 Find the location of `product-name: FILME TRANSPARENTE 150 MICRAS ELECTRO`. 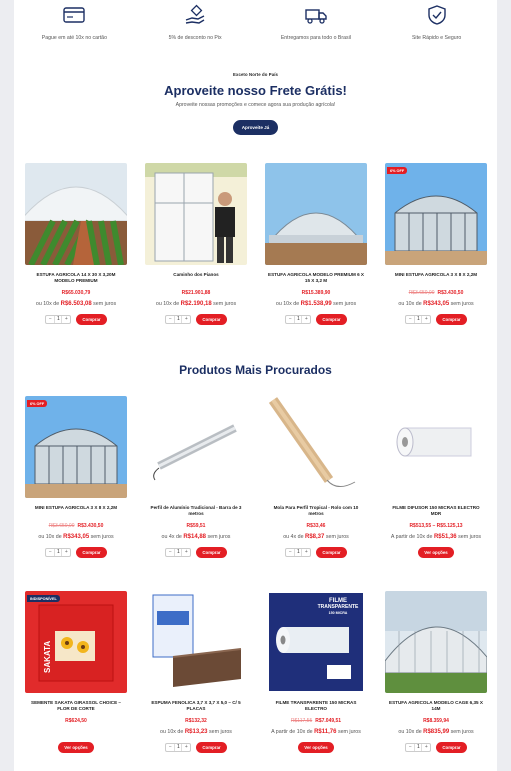

product-name: FILME TRANSPARENTE 150 MICRAS ELECTRO is located at coordinates (316, 706).